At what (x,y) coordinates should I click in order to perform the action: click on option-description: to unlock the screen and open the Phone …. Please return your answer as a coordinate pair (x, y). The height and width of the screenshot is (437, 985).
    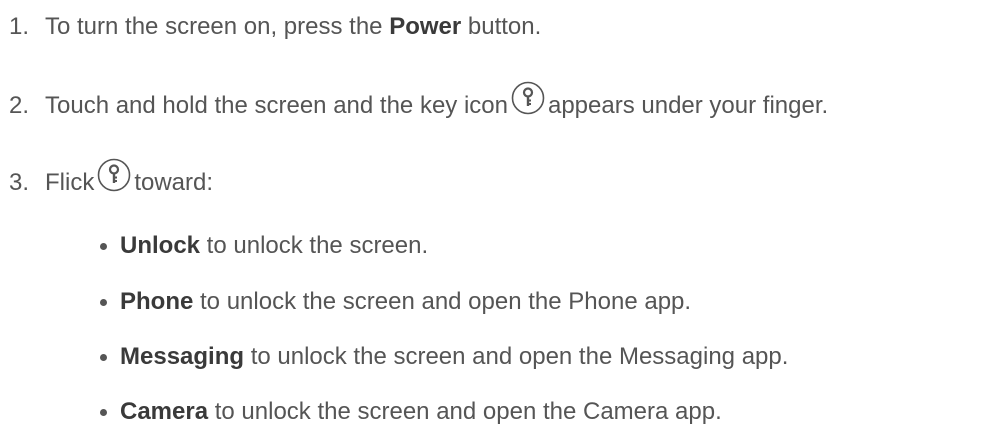
    Looking at the image, I should click on (442, 301).